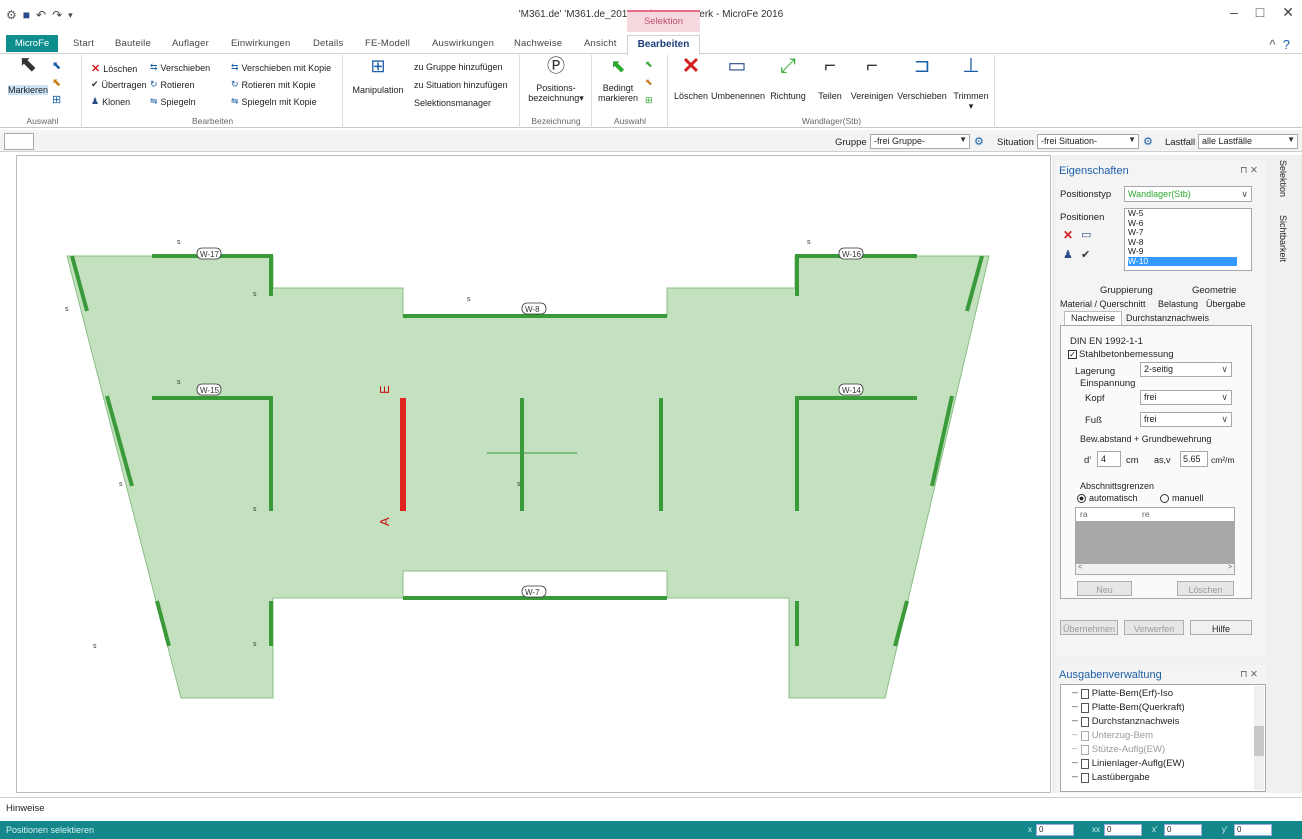 This screenshot has width=1302, height=839. What do you see at coordinates (1272, 44) in the screenshot?
I see `collapse-ribbon-icon: ^` at bounding box center [1272, 44].